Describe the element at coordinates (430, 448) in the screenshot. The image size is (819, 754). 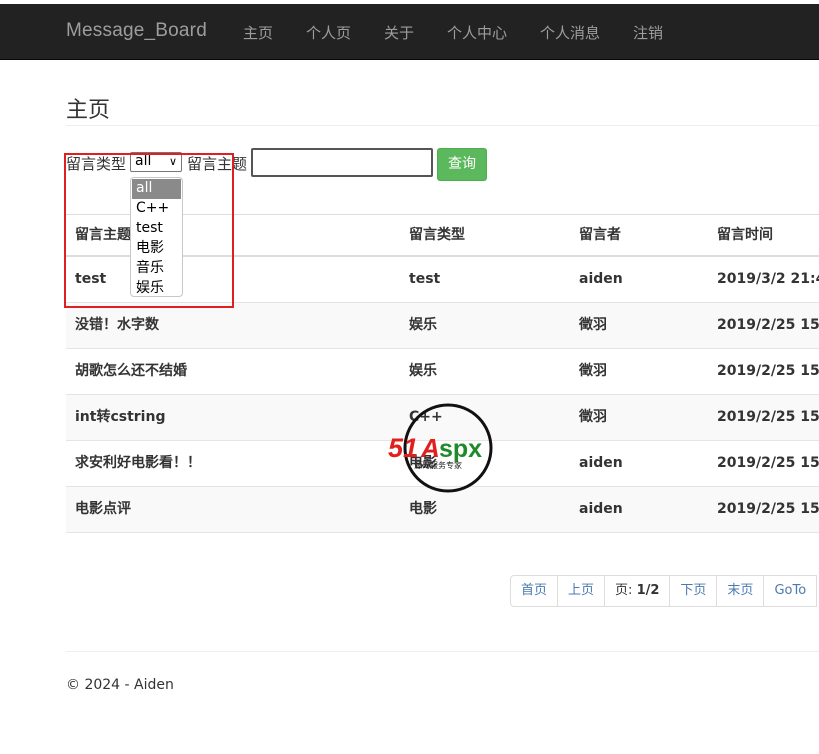
I see `svg-text: A` at that location.